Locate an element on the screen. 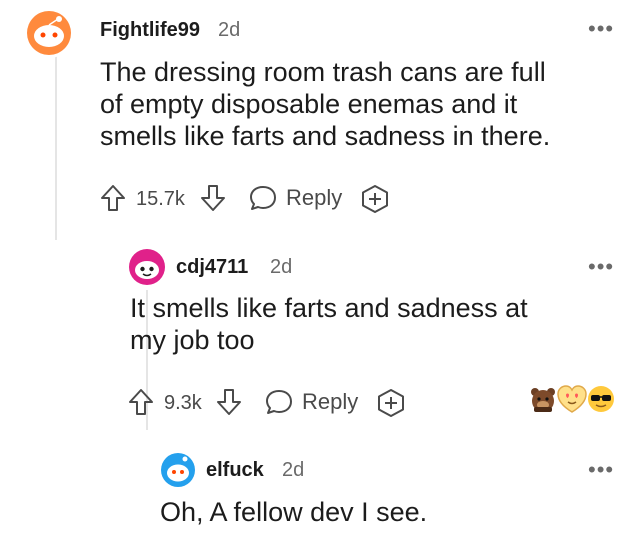  vote-count: 15.7k is located at coordinates (160, 199).